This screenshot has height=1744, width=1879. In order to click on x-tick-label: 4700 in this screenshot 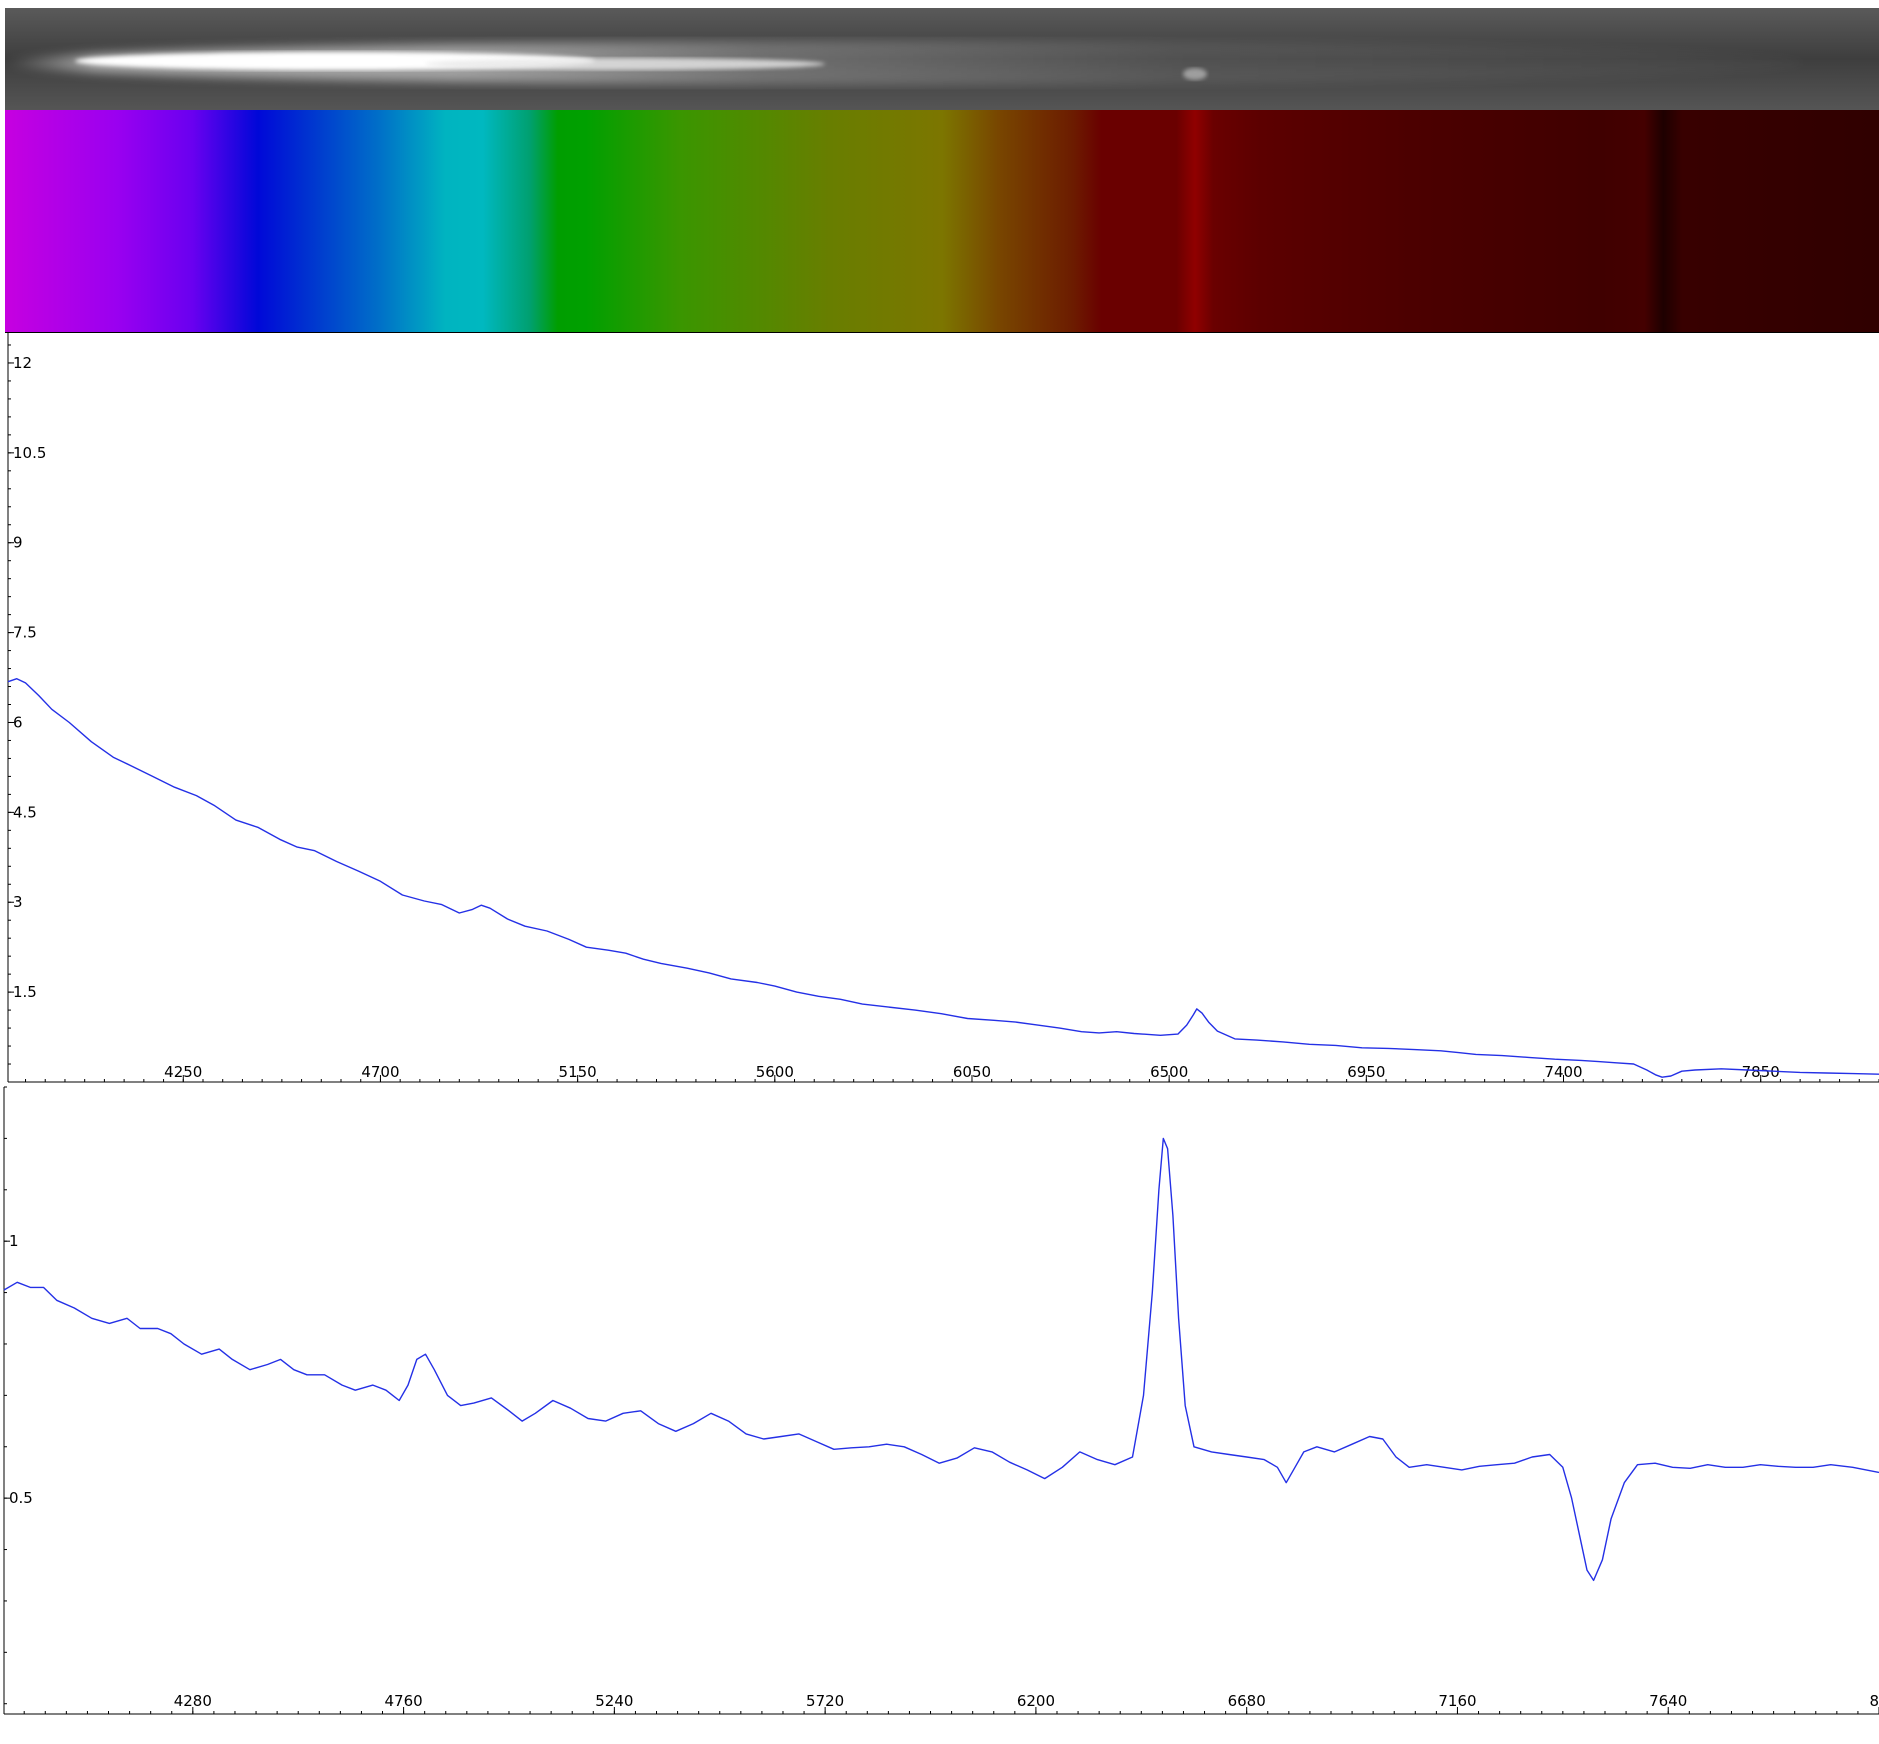, I will do `click(380, 1072)`.